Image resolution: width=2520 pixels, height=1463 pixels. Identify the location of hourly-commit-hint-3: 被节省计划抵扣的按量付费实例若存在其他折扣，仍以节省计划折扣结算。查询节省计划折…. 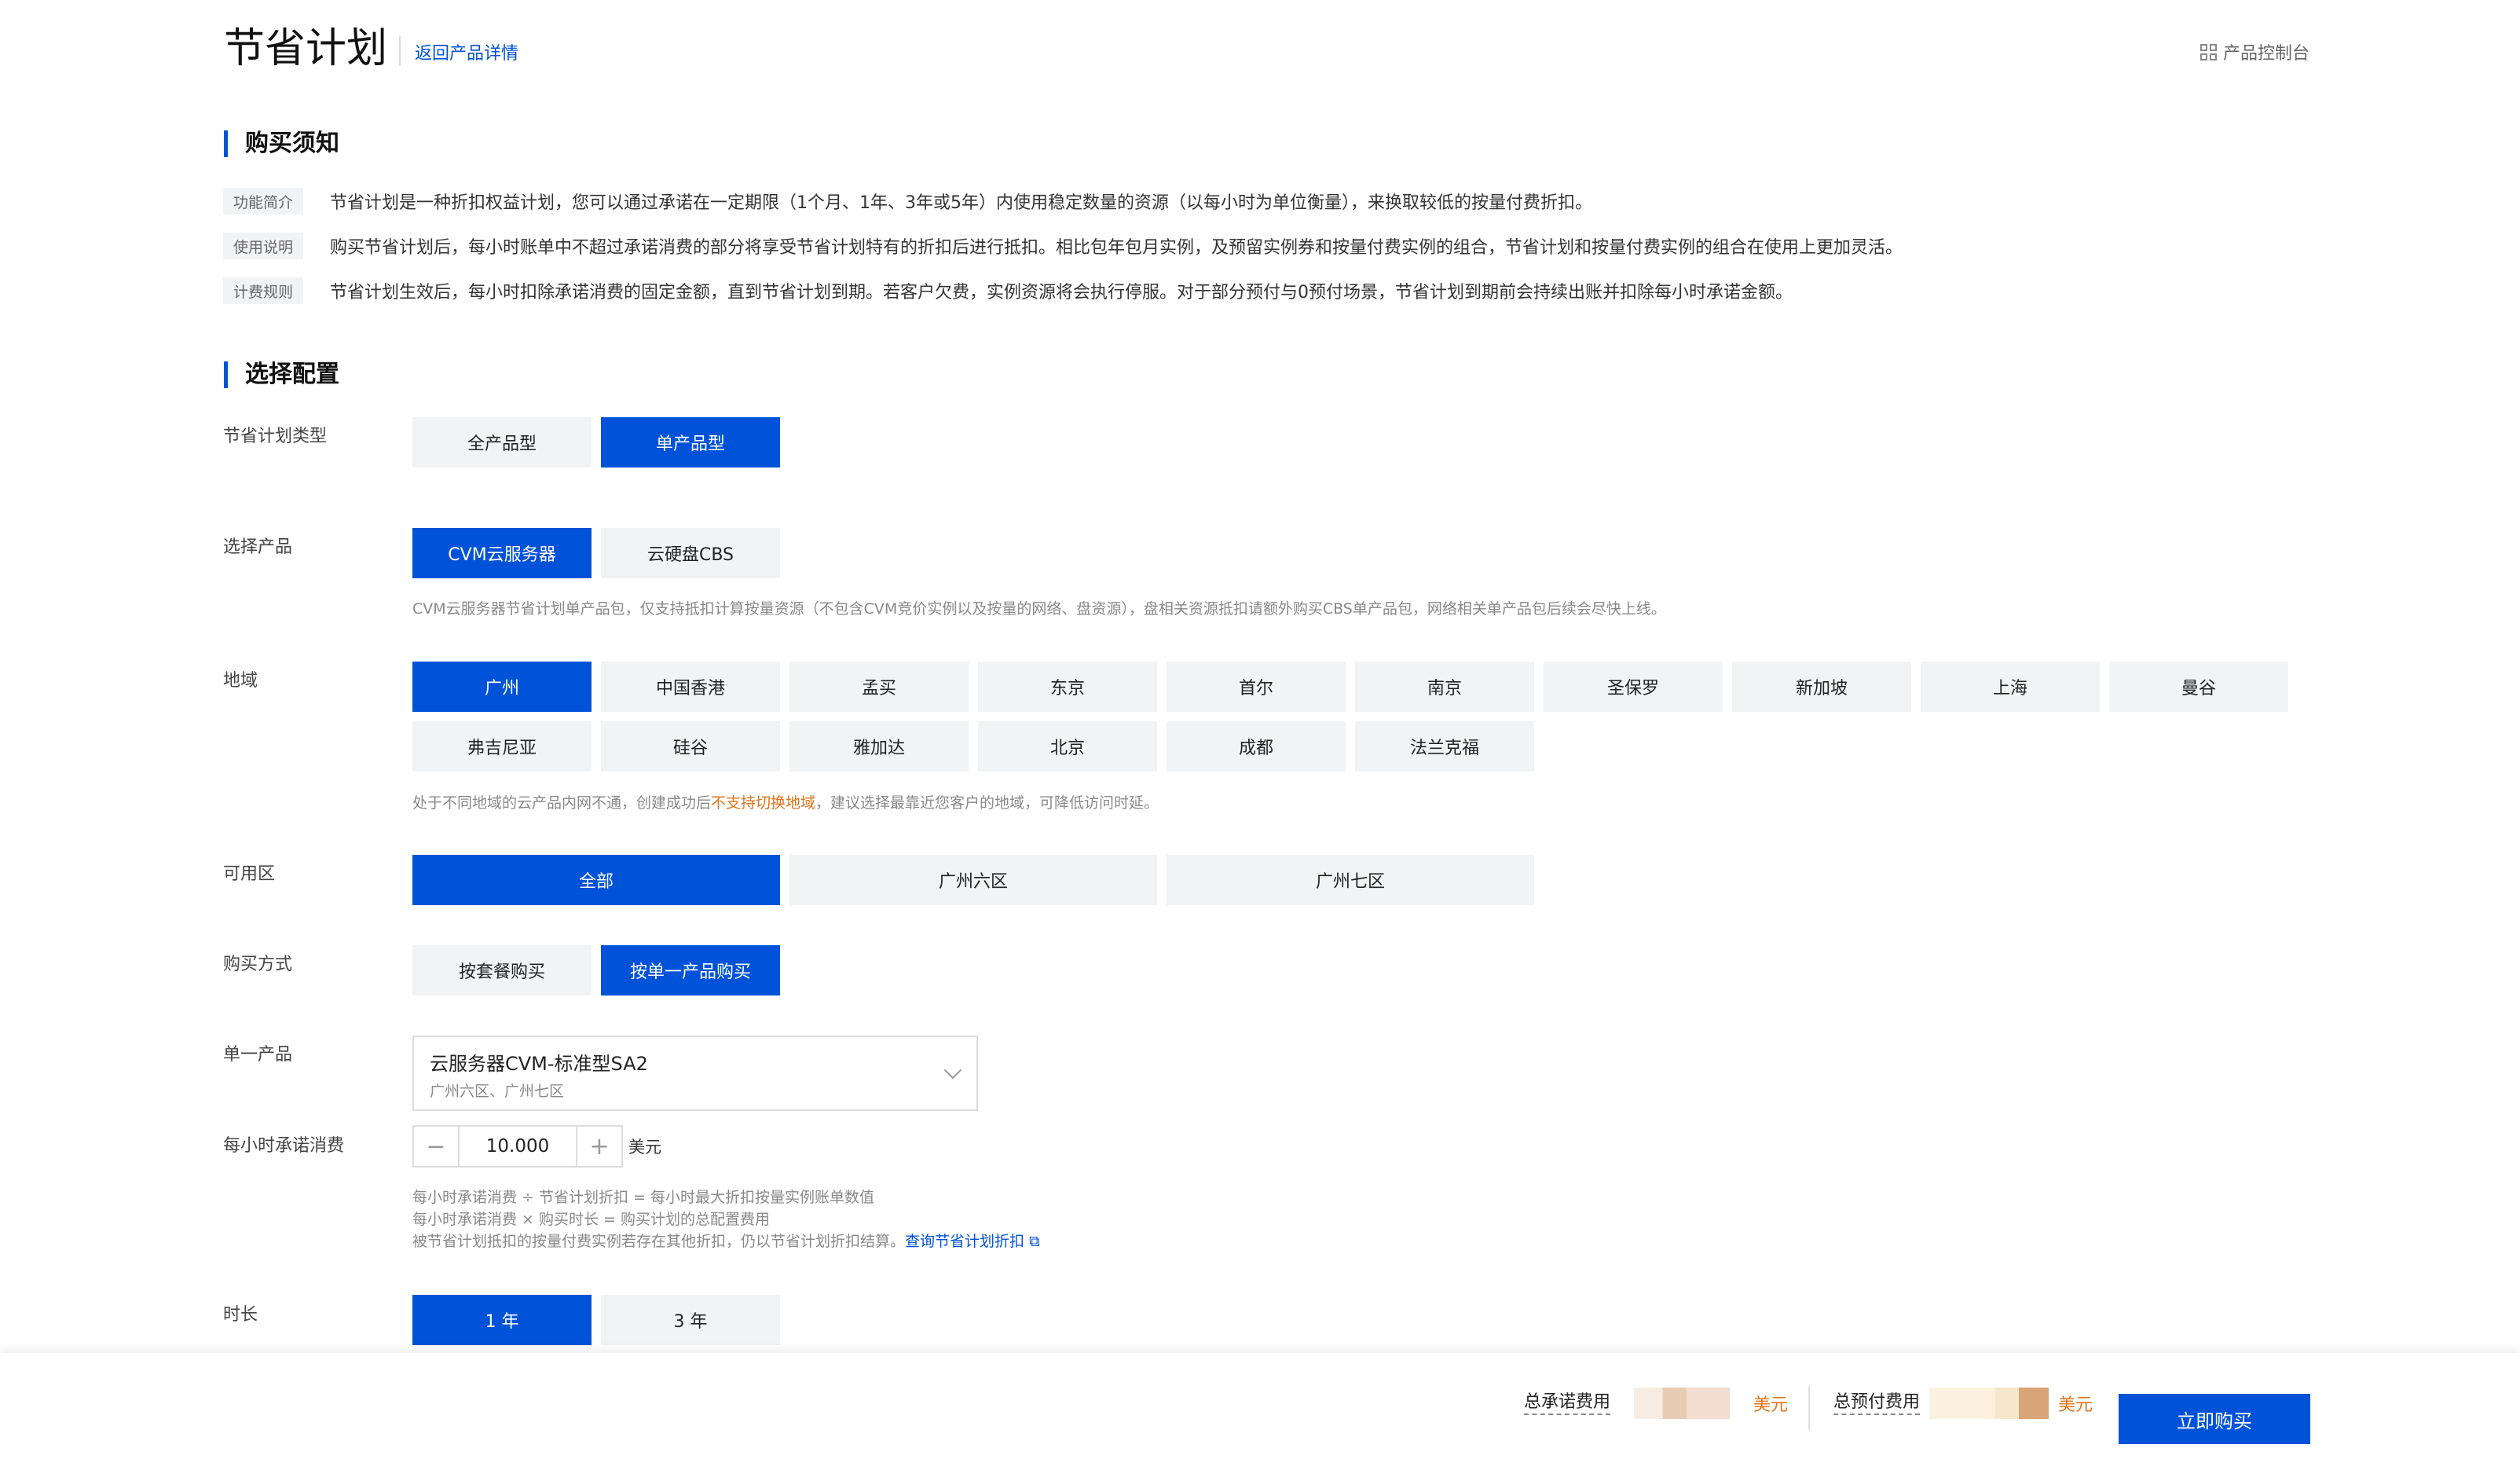
(726, 1241).